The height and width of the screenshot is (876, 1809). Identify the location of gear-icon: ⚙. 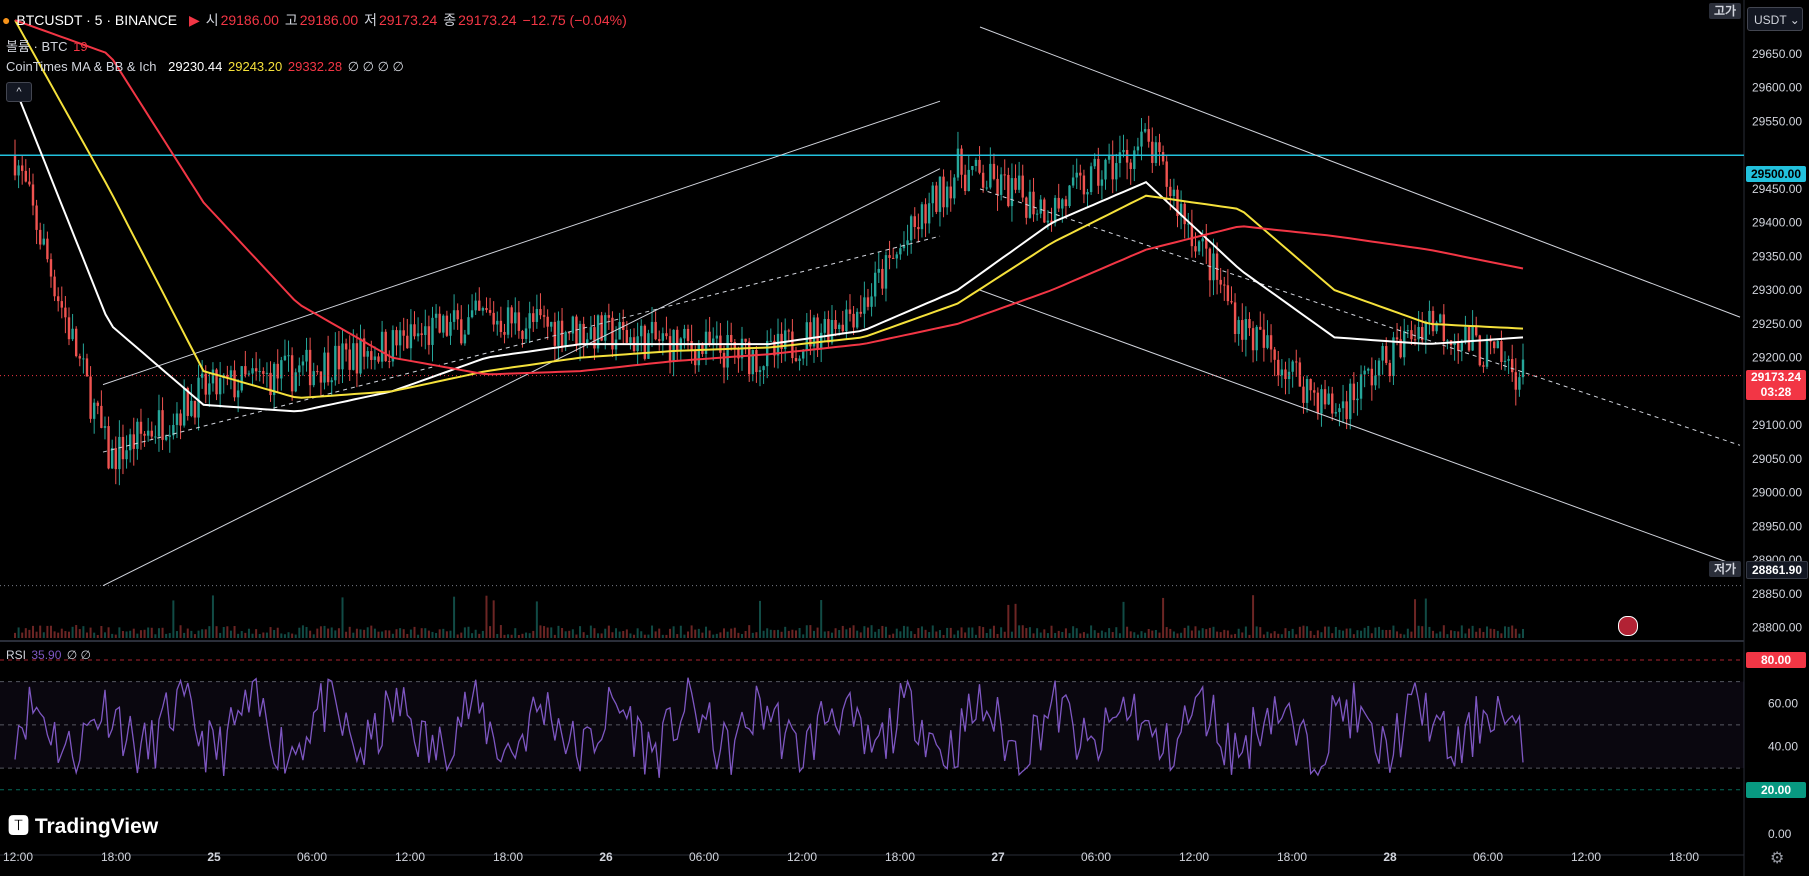
(1777, 858).